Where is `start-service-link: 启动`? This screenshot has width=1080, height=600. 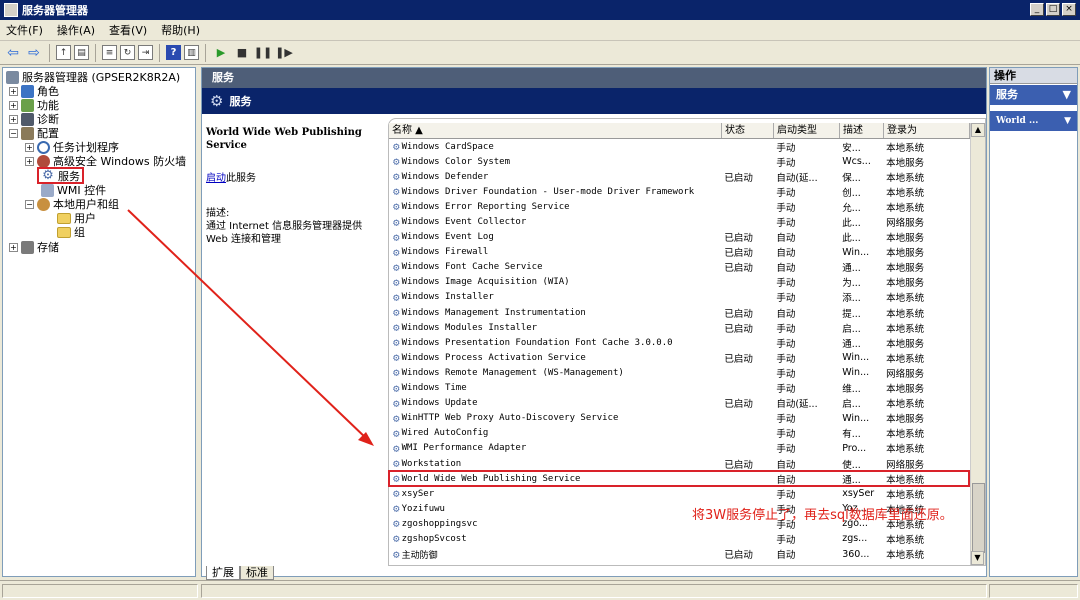
start-service-link: 启动 is located at coordinates (216, 178).